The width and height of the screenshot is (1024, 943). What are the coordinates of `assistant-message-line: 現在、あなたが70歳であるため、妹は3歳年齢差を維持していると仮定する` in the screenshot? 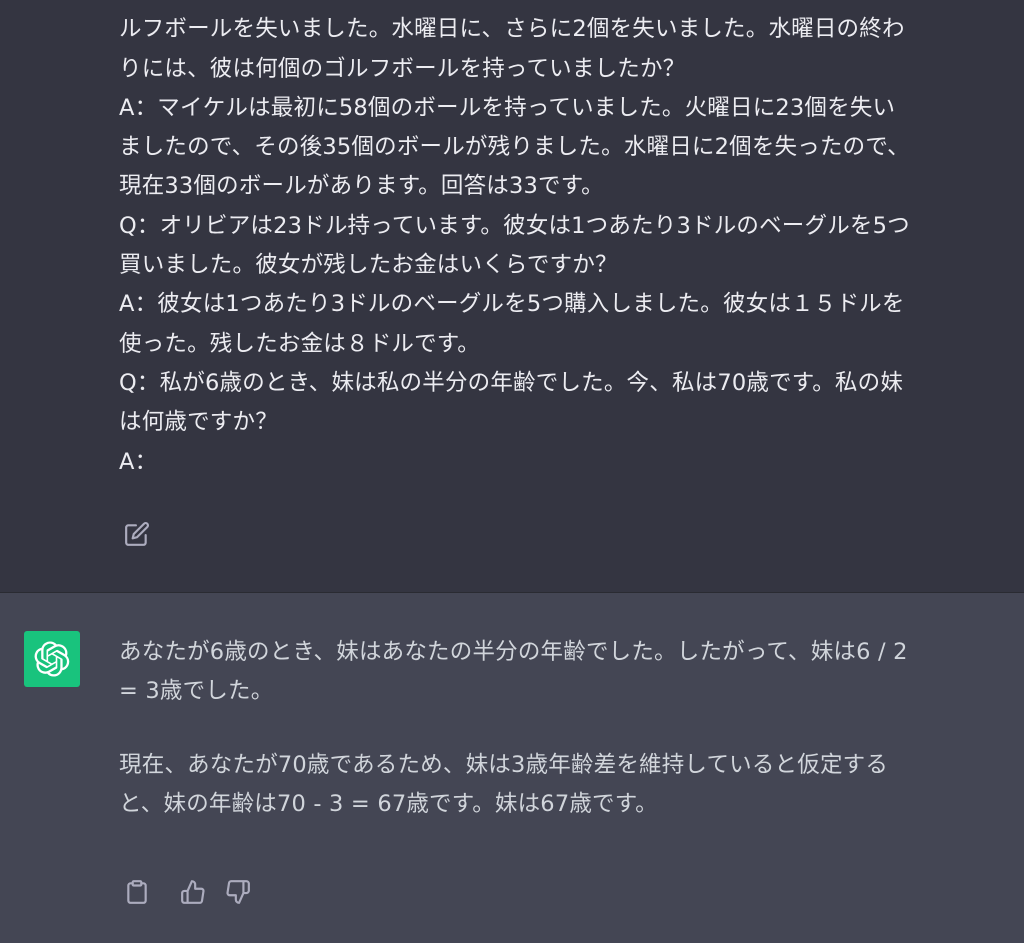 It's located at (504, 764).